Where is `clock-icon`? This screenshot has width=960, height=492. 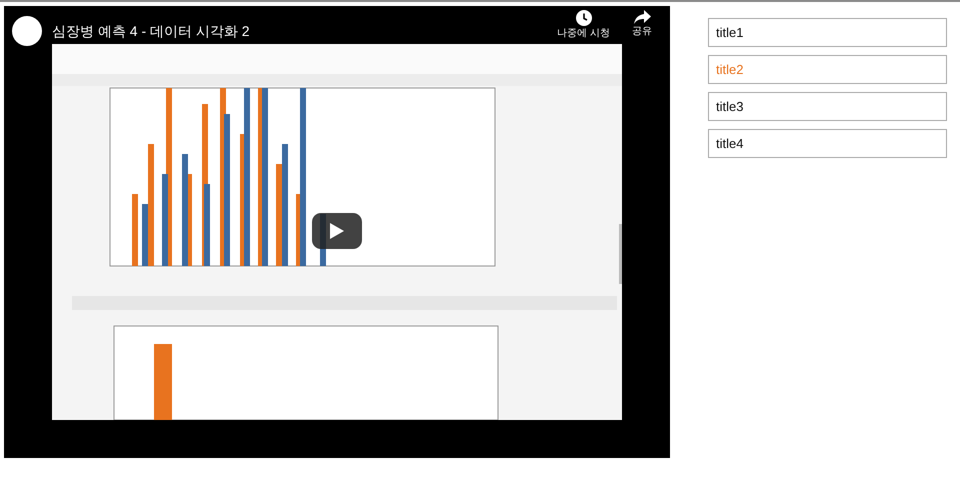
clock-icon is located at coordinates (584, 18).